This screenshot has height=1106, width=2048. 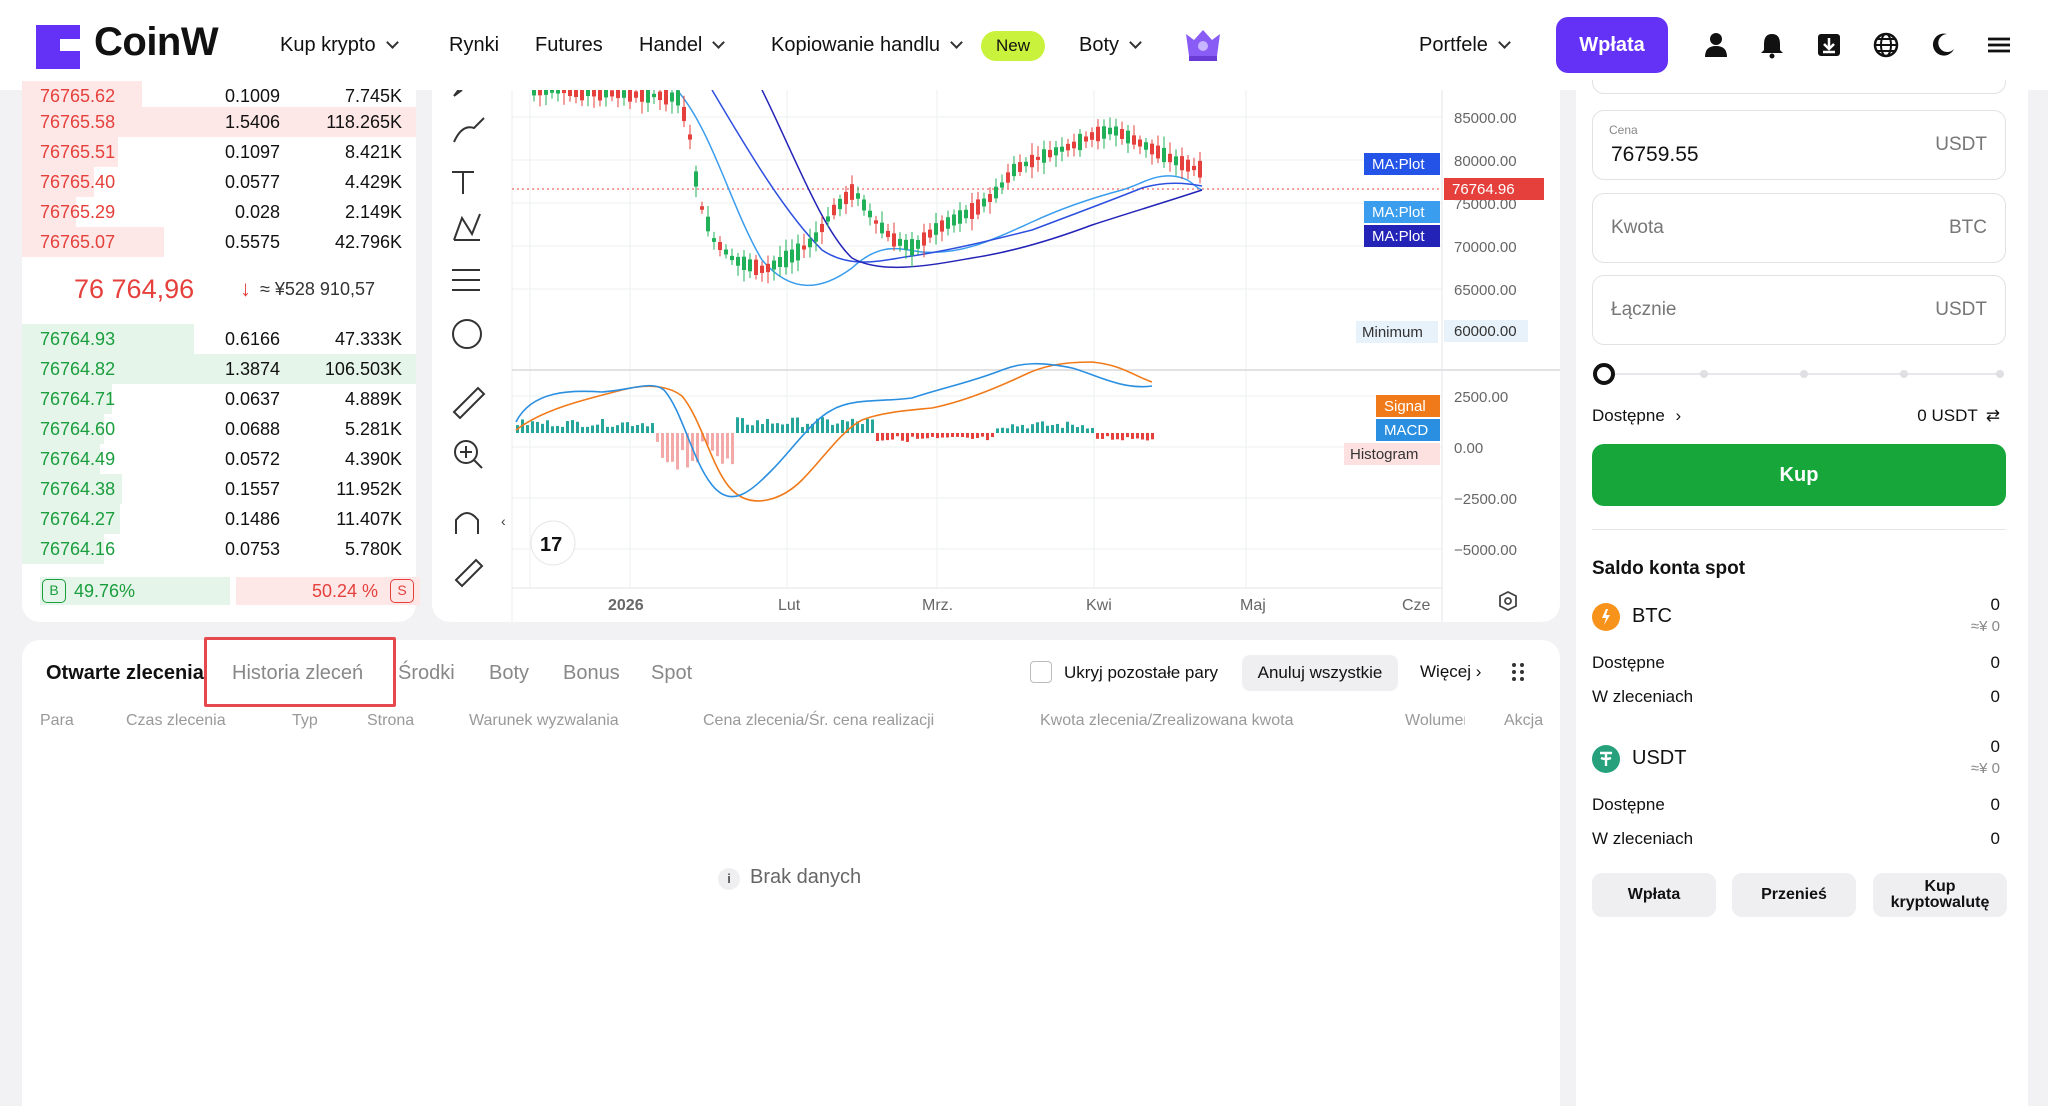 What do you see at coordinates (2038, 598) in the screenshot?
I see `page-scrollbar` at bounding box center [2038, 598].